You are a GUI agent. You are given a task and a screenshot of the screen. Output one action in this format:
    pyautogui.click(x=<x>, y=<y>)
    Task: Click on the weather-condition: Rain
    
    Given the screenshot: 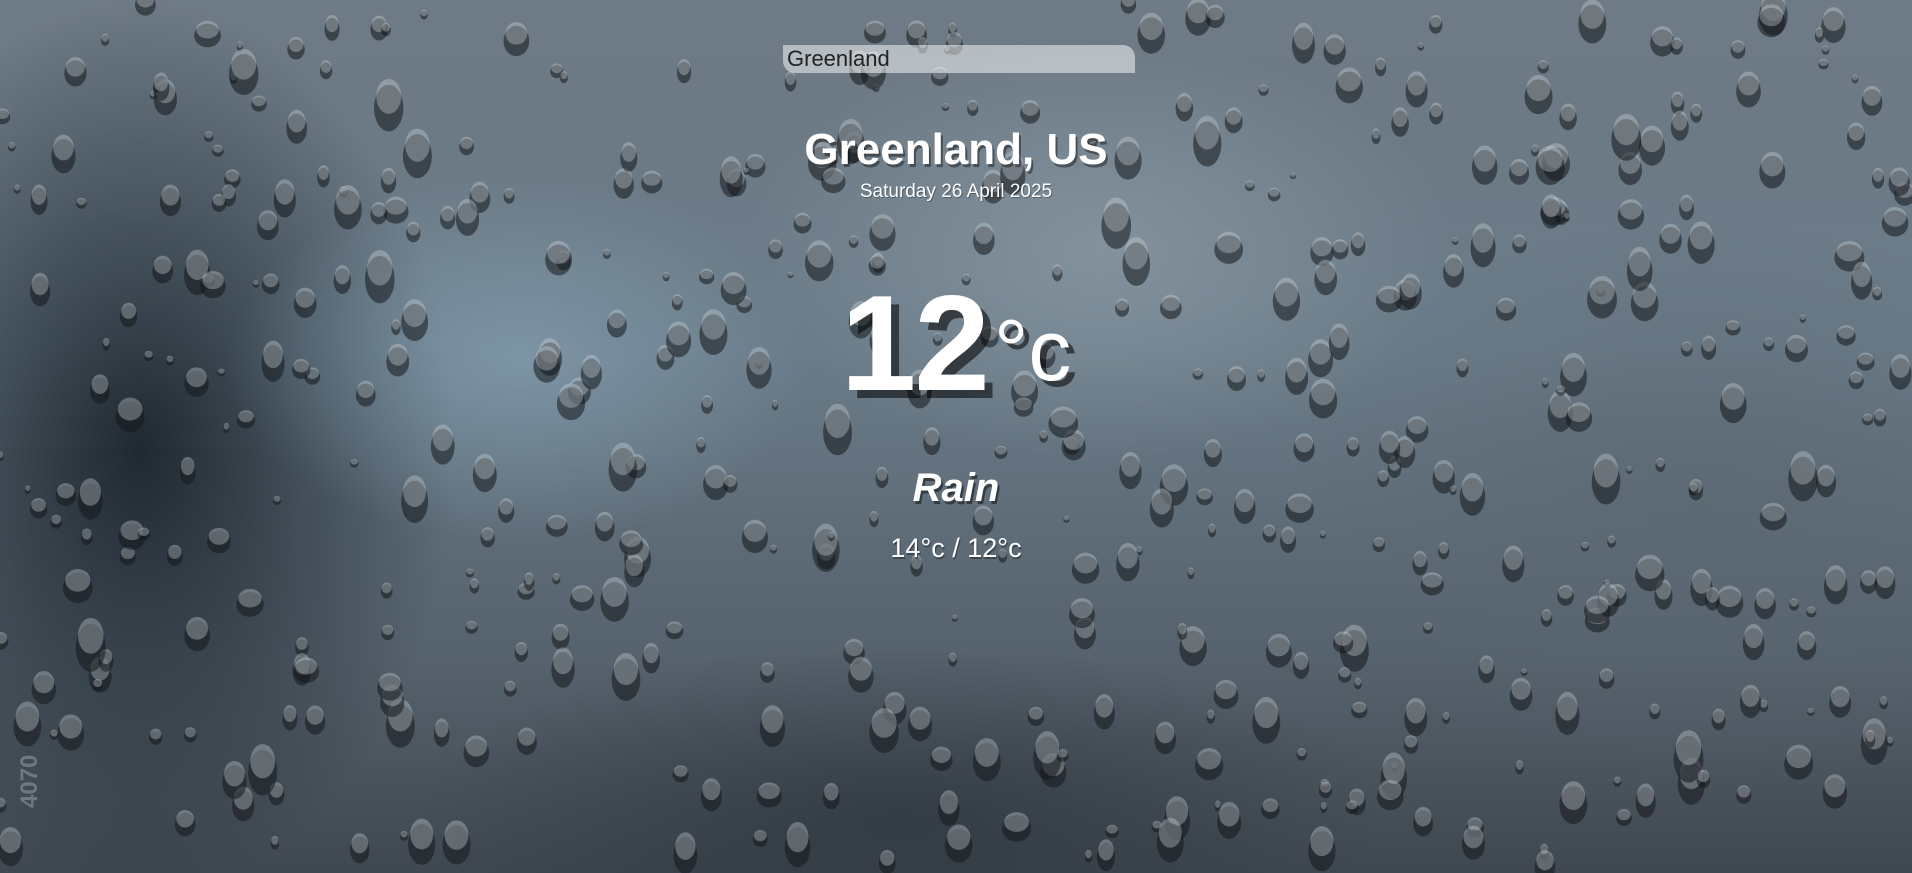 What is the action you would take?
    pyautogui.click(x=956, y=488)
    